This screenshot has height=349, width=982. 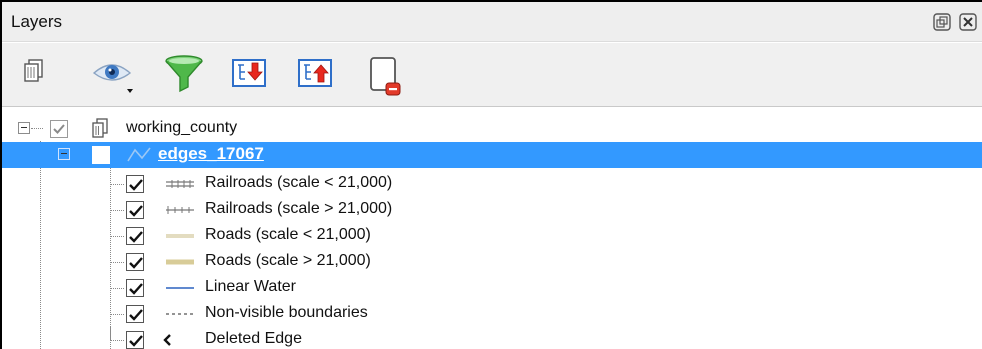 I want to click on legend-item: Linear Water, so click(x=492, y=288).